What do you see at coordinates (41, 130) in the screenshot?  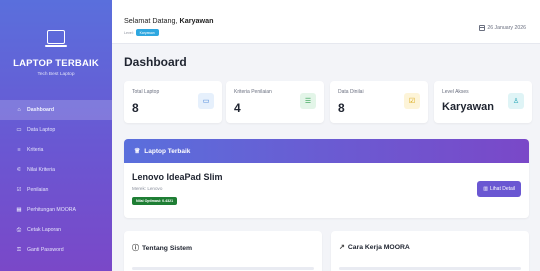 I see `sidebar-item-label: Data Laptop` at bounding box center [41, 130].